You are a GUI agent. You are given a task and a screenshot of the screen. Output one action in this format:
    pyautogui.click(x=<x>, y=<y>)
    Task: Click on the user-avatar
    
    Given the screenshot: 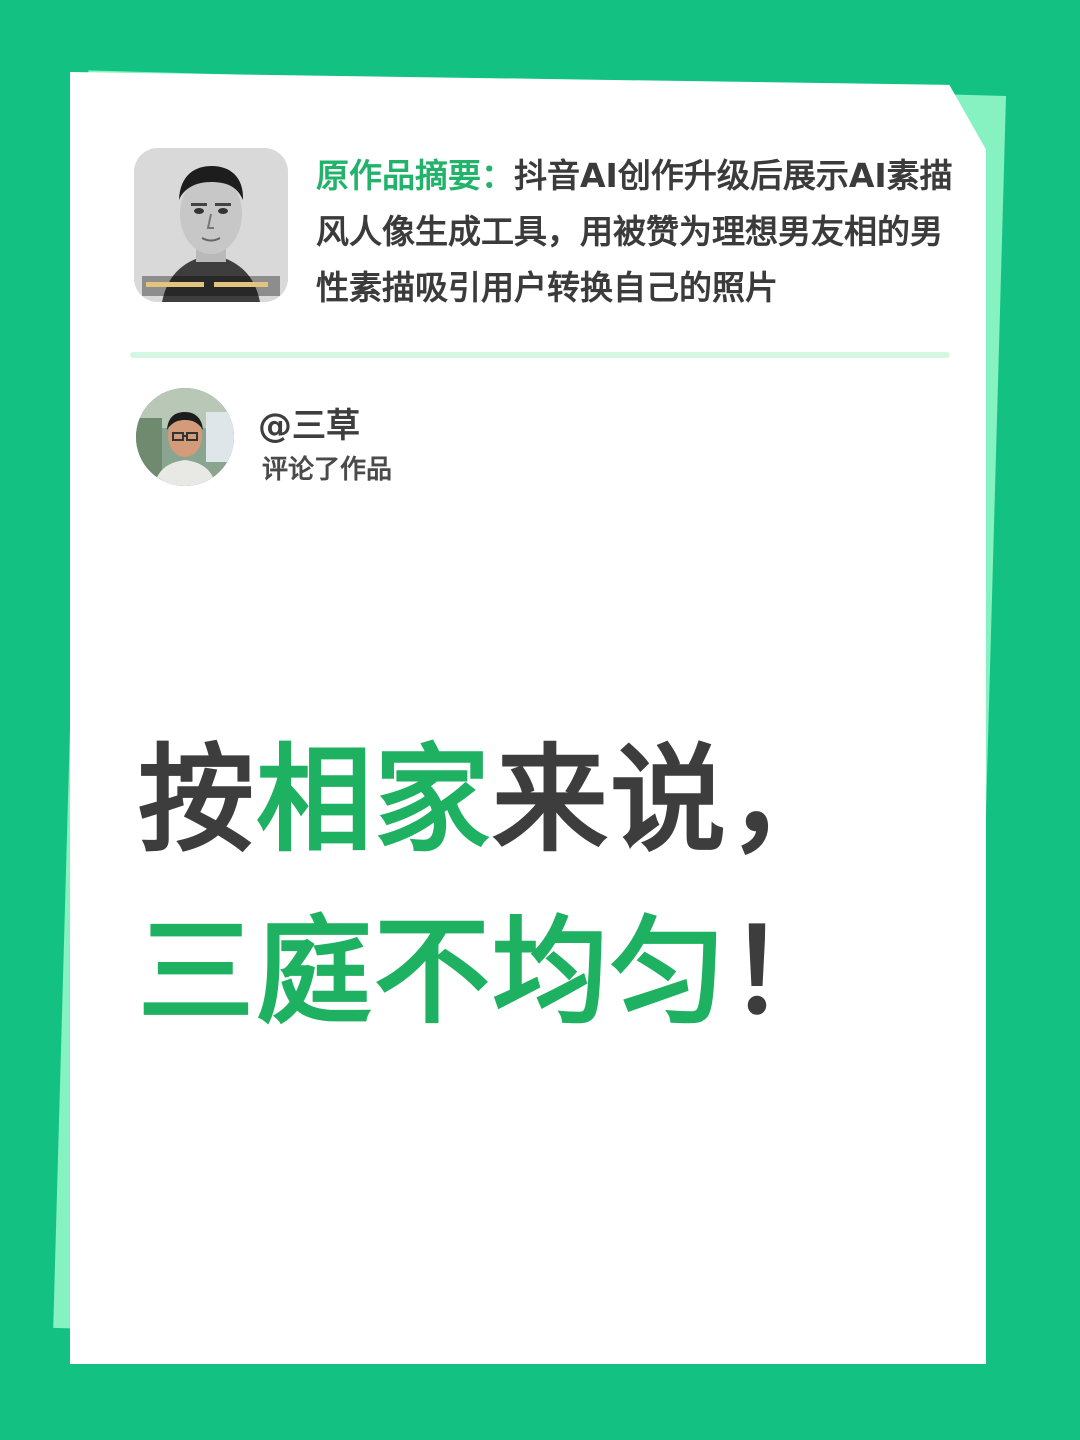 What is the action you would take?
    pyautogui.click(x=185, y=437)
    